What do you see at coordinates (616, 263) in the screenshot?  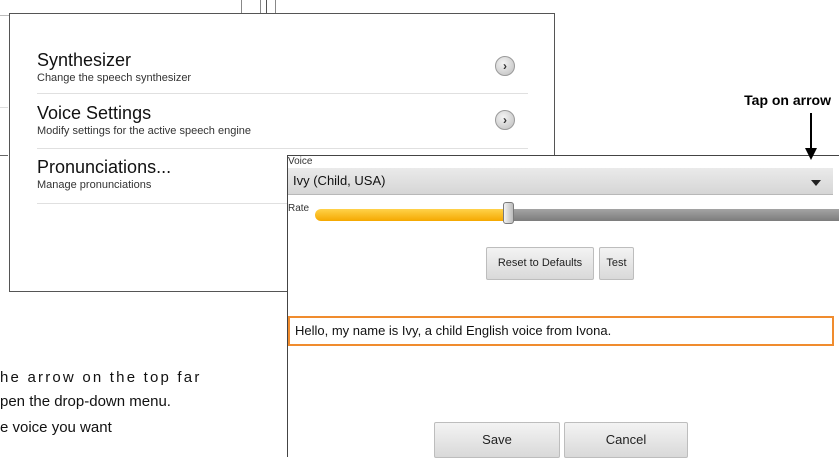 I see `test-button: Test` at bounding box center [616, 263].